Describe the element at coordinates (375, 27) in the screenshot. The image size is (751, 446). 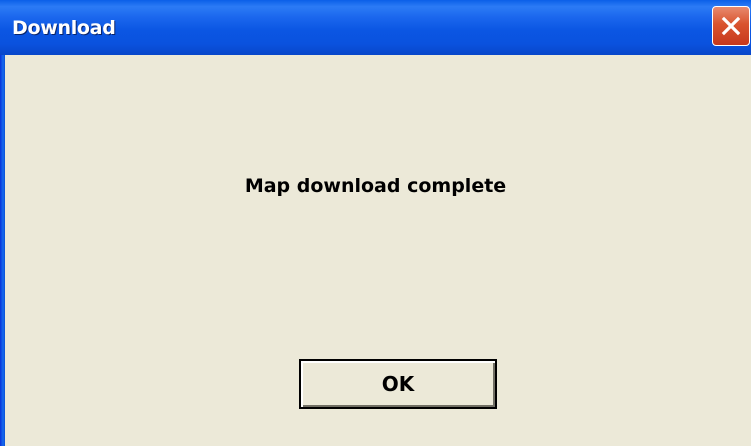
I see `title-bar: Download` at that location.